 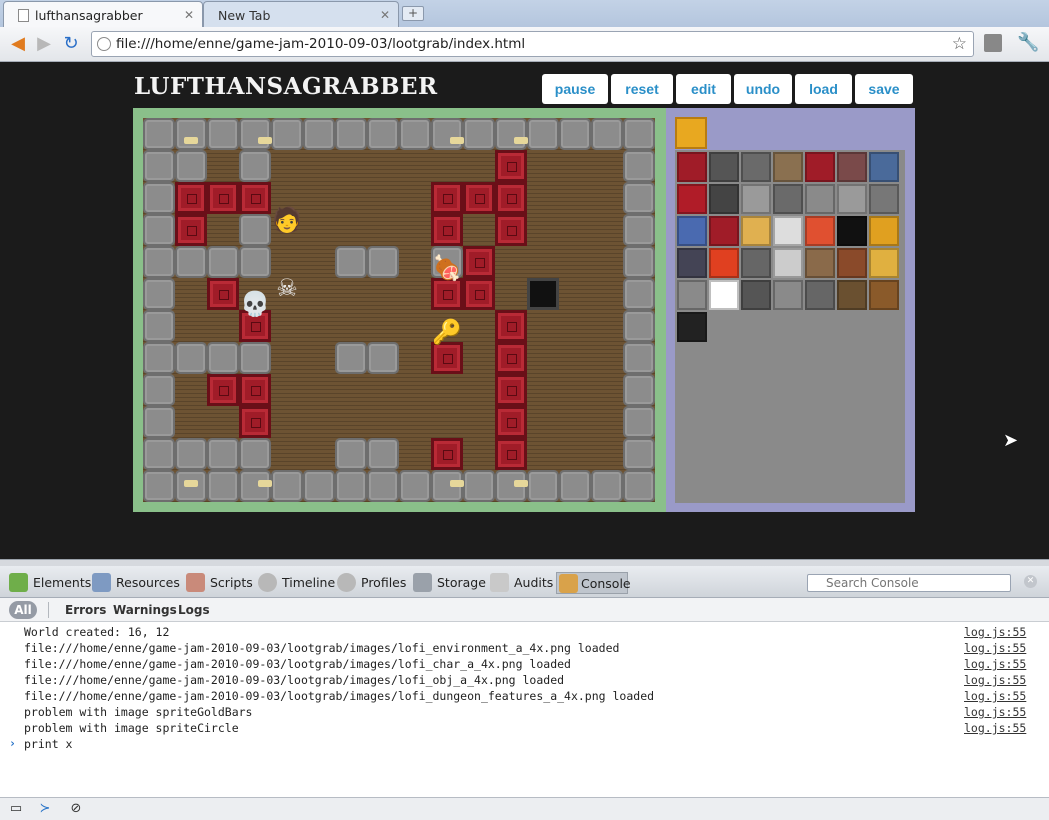 What do you see at coordinates (219, 583) in the screenshot?
I see `panel-scripts: Scripts` at bounding box center [219, 583].